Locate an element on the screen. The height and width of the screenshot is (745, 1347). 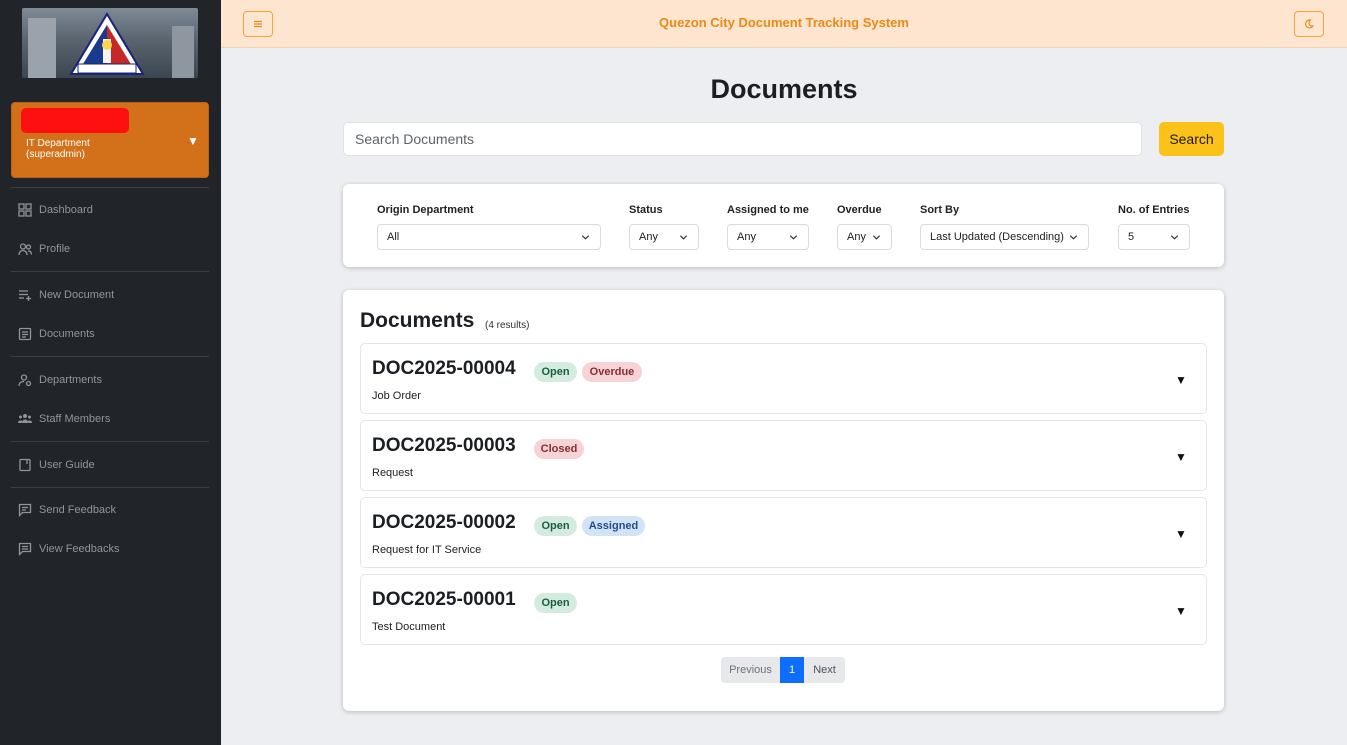
caret-down-icon: ▼ is located at coordinates (193, 141).